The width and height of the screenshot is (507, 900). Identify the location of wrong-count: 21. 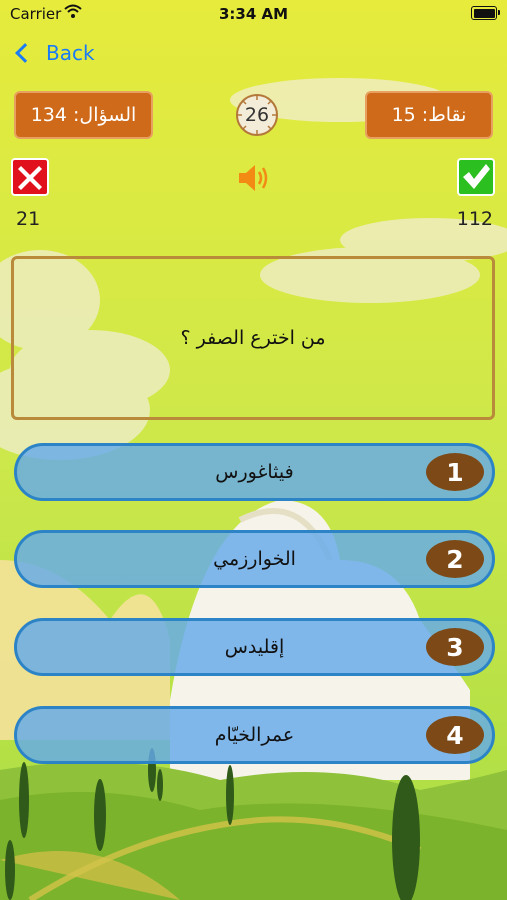
(28, 219).